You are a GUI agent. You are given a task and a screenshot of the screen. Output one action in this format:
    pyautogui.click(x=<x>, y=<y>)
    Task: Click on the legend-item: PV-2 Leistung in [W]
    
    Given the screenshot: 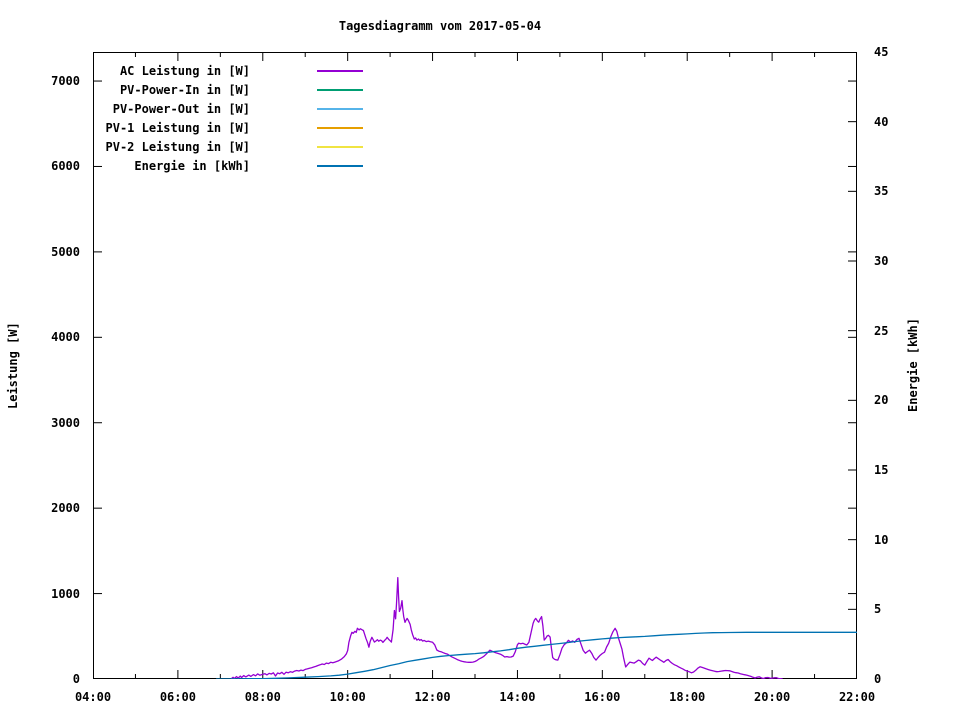 What is the action you would take?
    pyautogui.click(x=228, y=146)
    